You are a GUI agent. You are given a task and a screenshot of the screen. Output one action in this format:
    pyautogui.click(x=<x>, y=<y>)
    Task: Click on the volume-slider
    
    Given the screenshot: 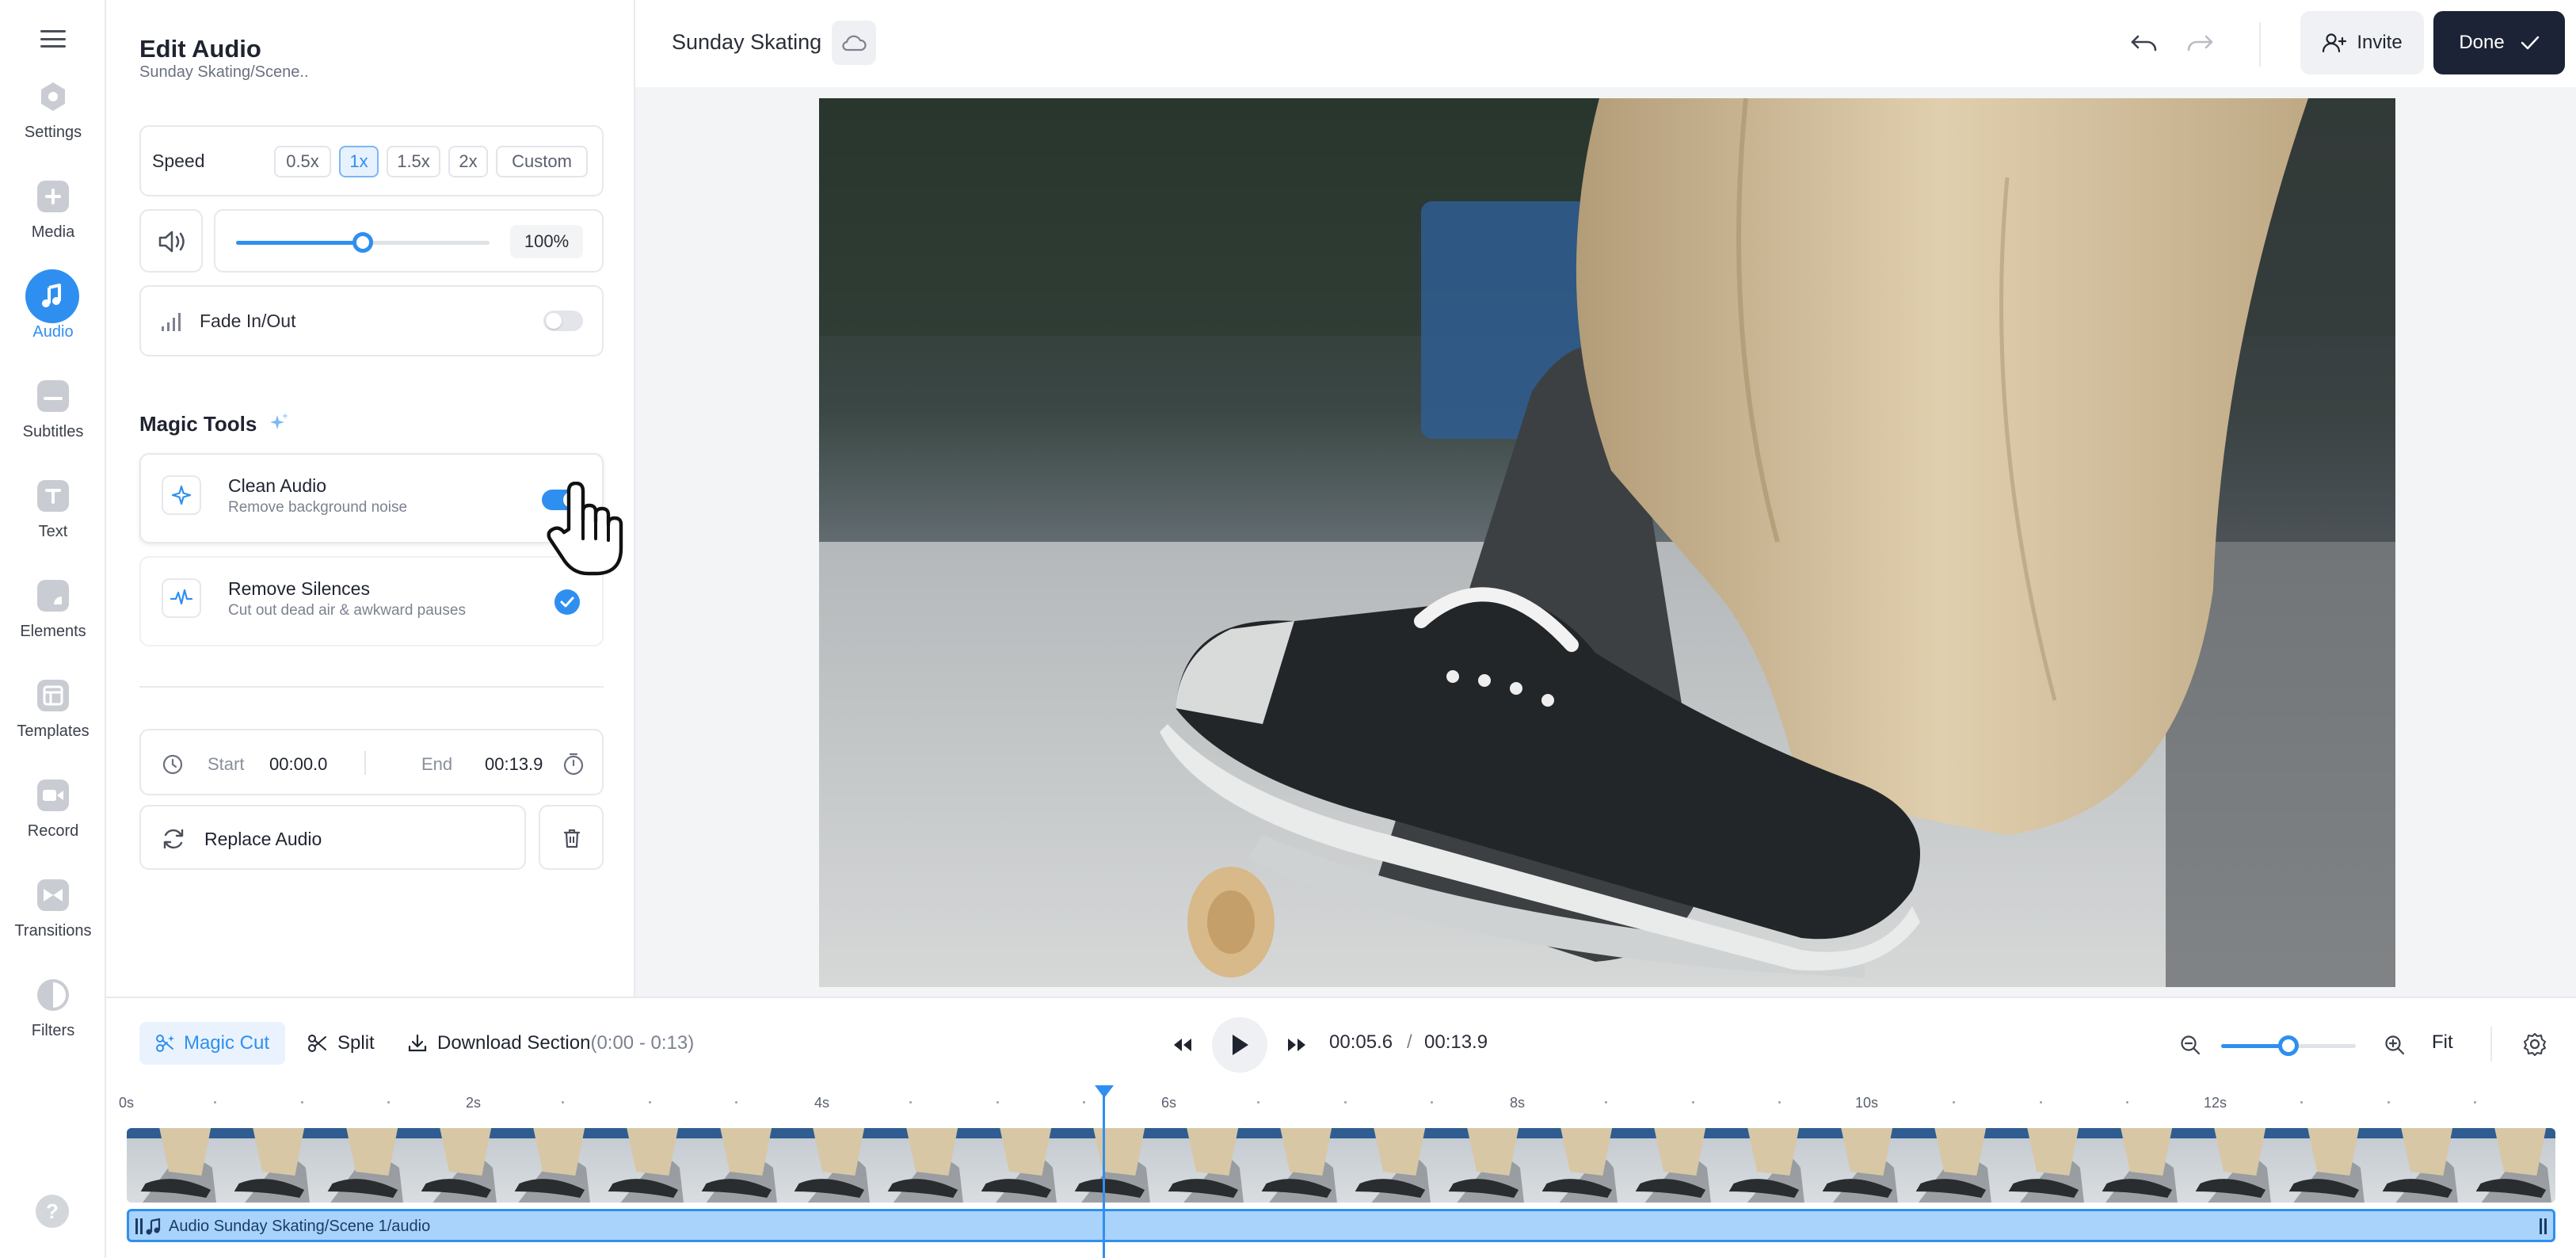 What is the action you would take?
    pyautogui.click(x=363, y=243)
    